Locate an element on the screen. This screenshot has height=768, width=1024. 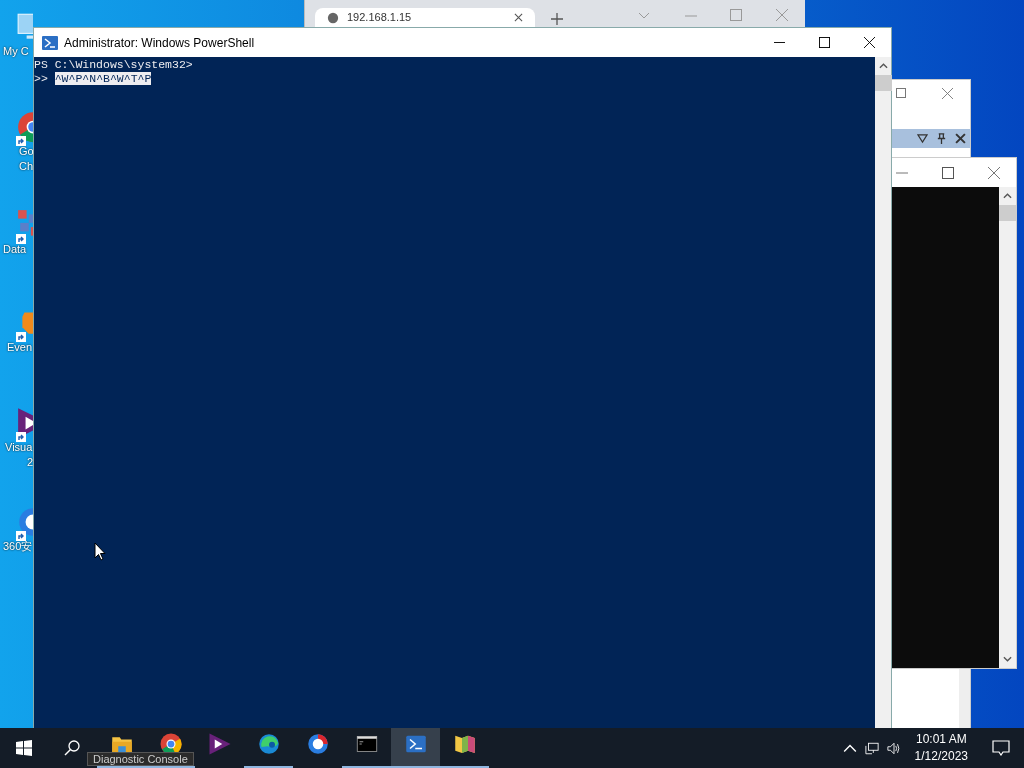
scroll-down-icon is located at coordinates (1007, 659).